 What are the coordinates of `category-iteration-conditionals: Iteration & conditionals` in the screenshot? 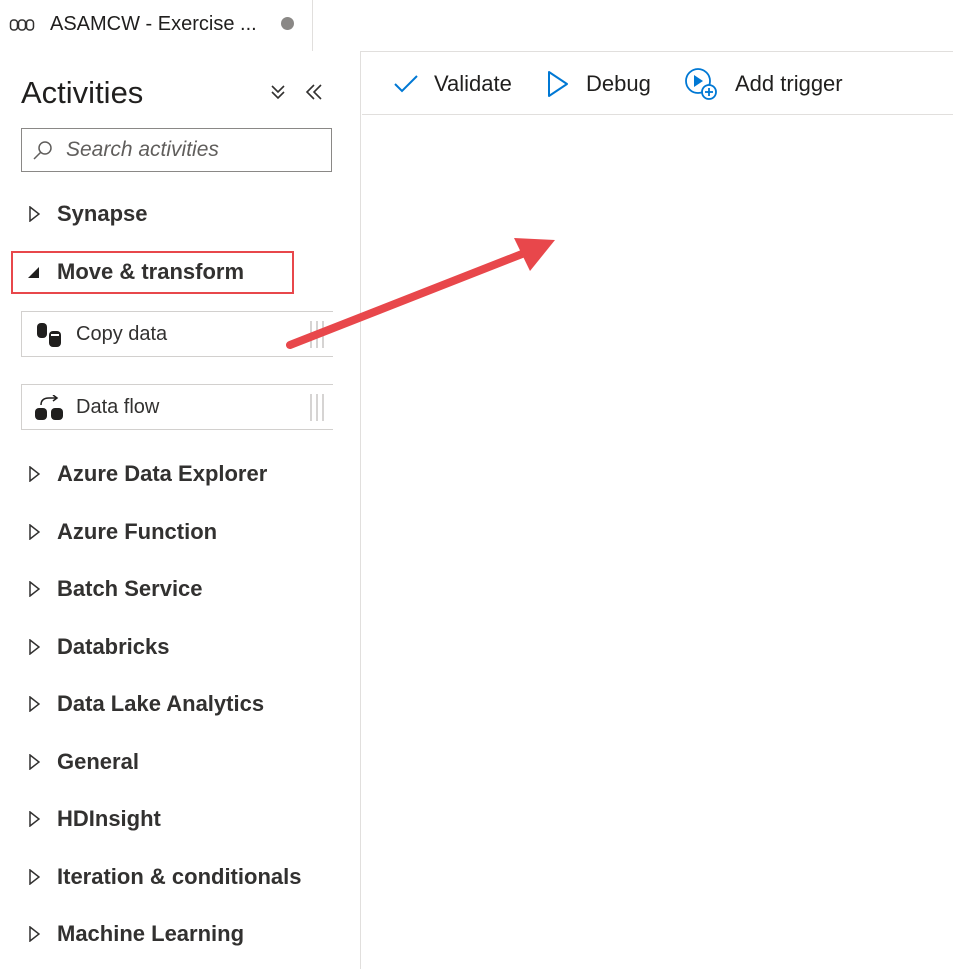 It's located at (174, 877).